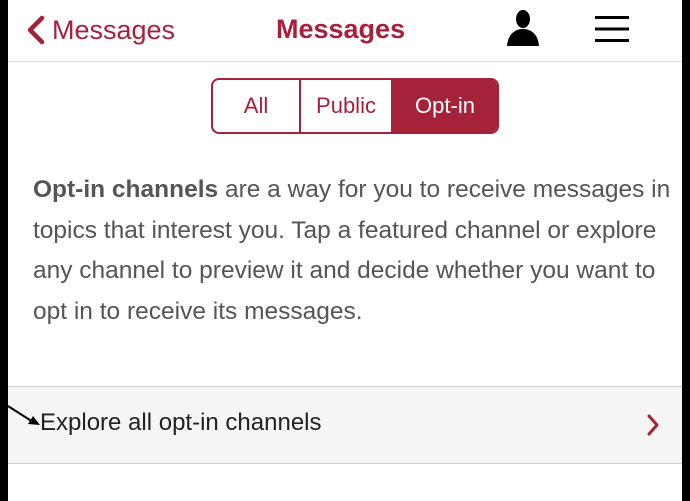  I want to click on navigation-bar: Messages Messages, so click(345, 31).